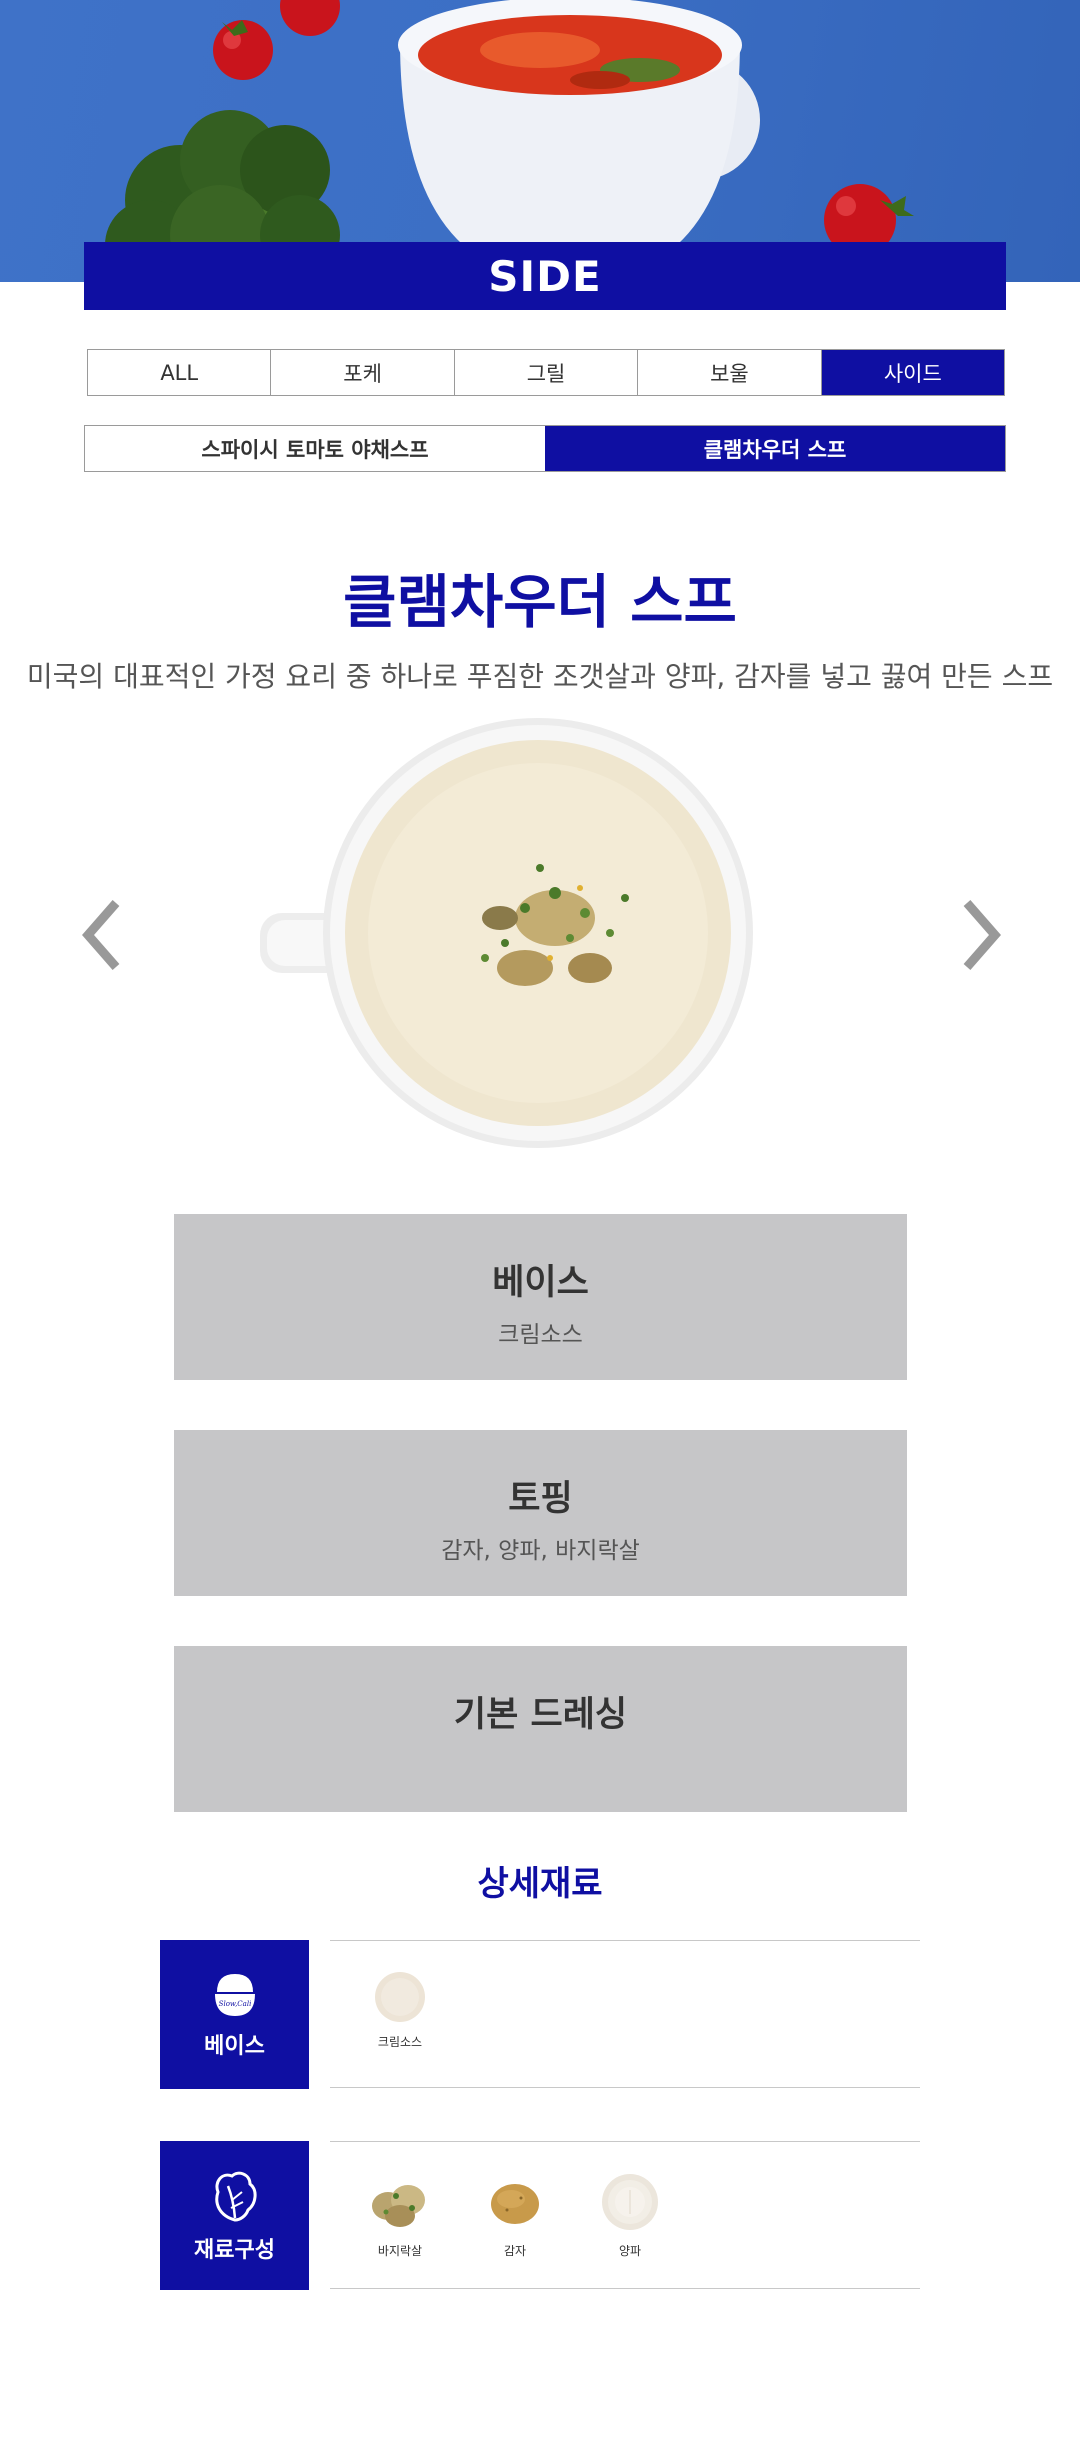 This screenshot has height=2444, width=1080. What do you see at coordinates (545, 276) in the screenshot?
I see `category-banner: SIDE` at bounding box center [545, 276].